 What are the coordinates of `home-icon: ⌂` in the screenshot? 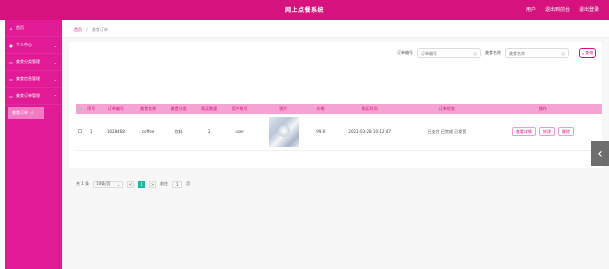 It's located at (11, 28).